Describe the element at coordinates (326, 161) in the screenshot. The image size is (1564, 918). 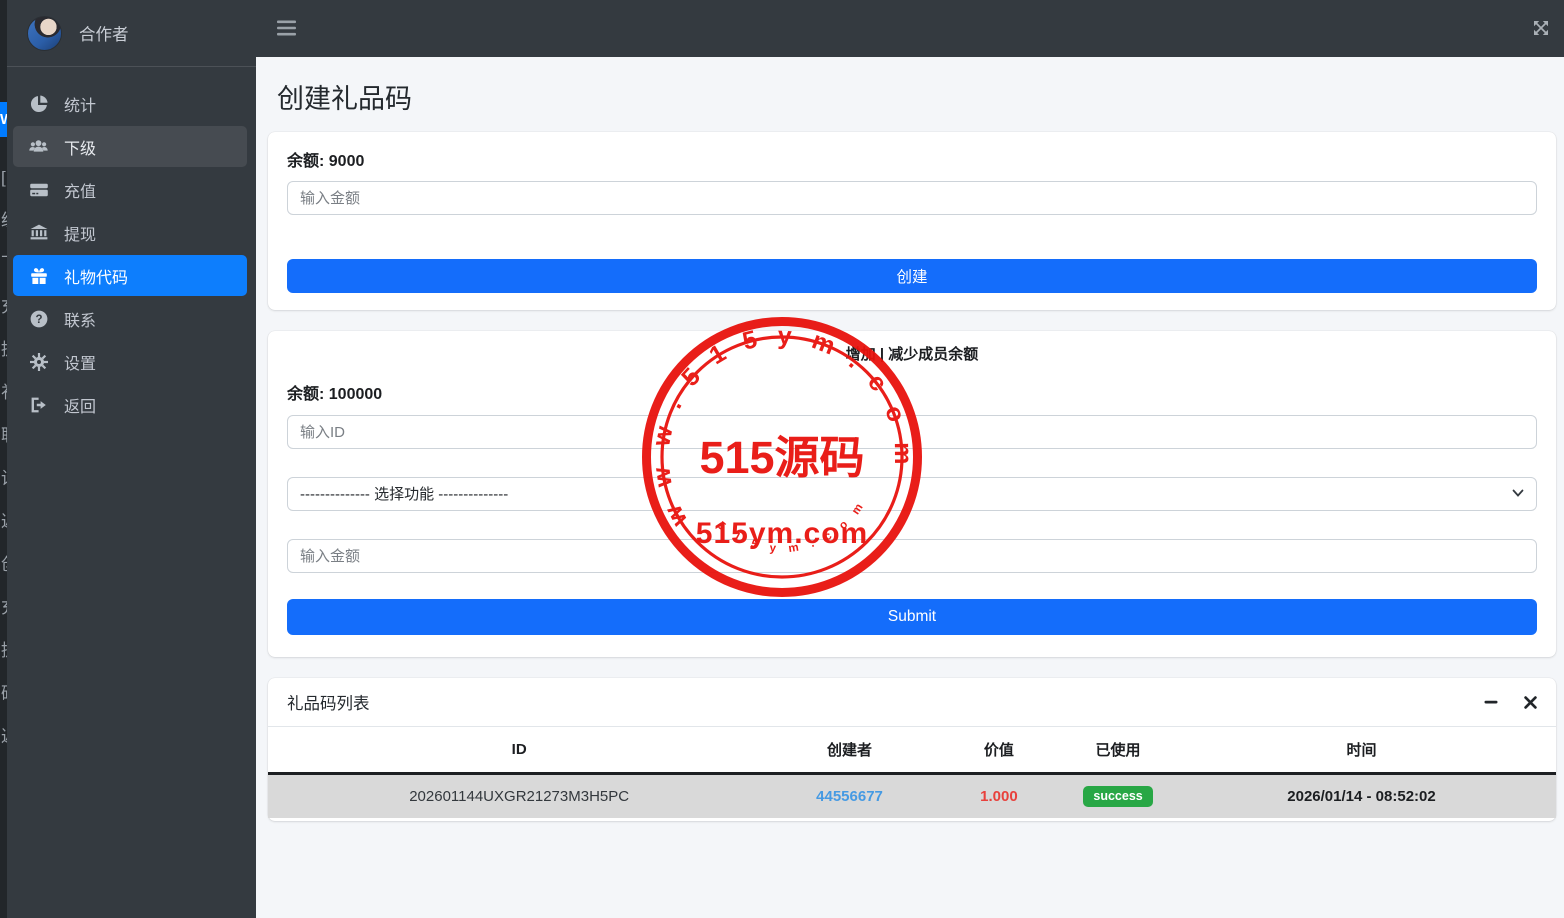
I see `balance-label: 余额: 9000` at that location.